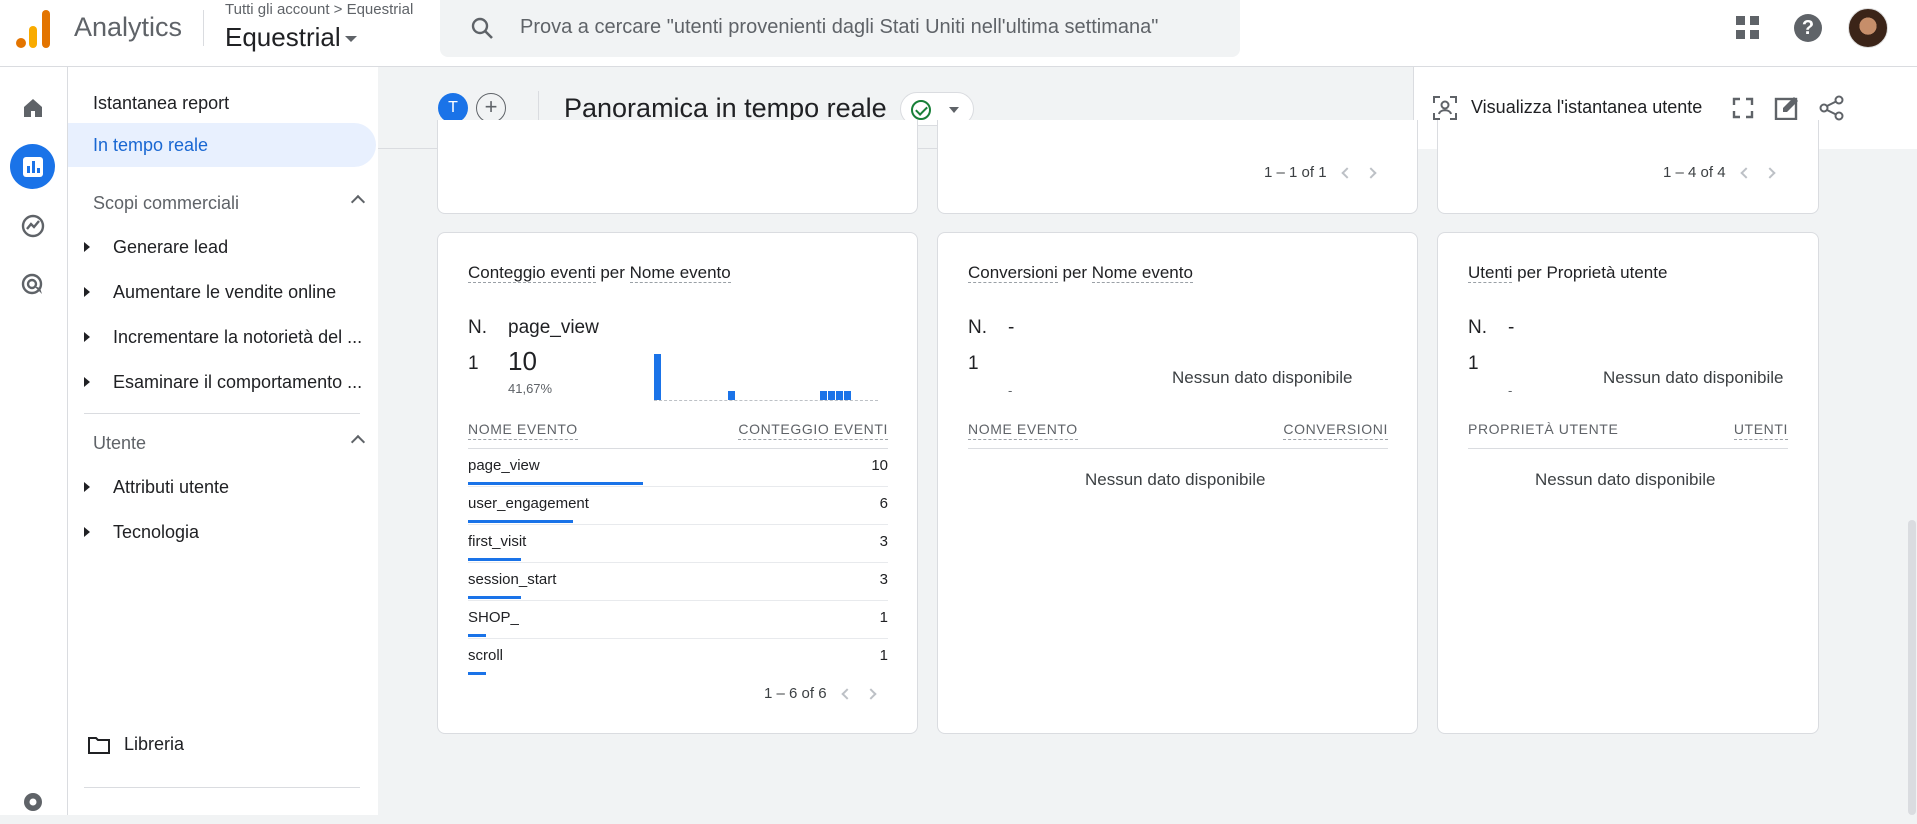 The image size is (1917, 824). I want to click on event-name: session_start, so click(512, 579).